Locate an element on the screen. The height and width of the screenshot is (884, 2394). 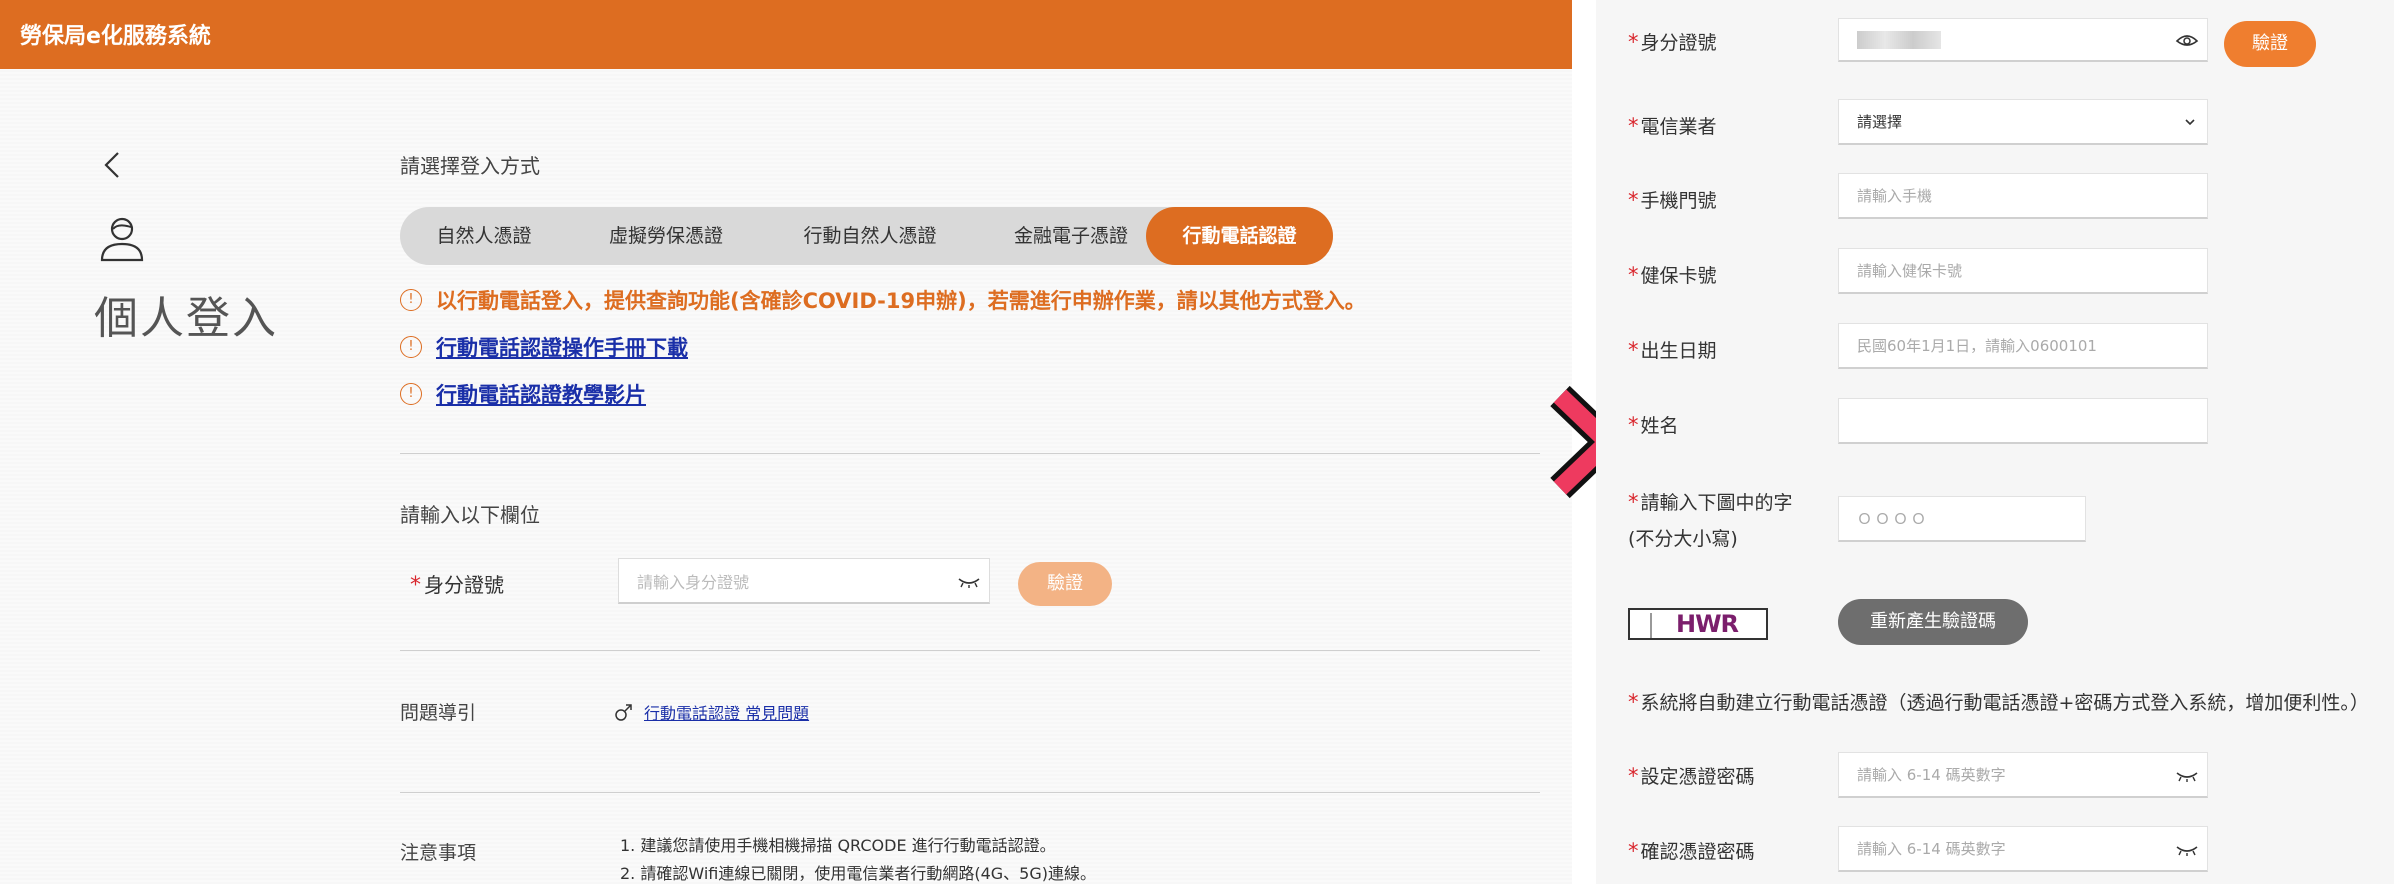
carrier-select: 請選擇 is located at coordinates (2023, 122).